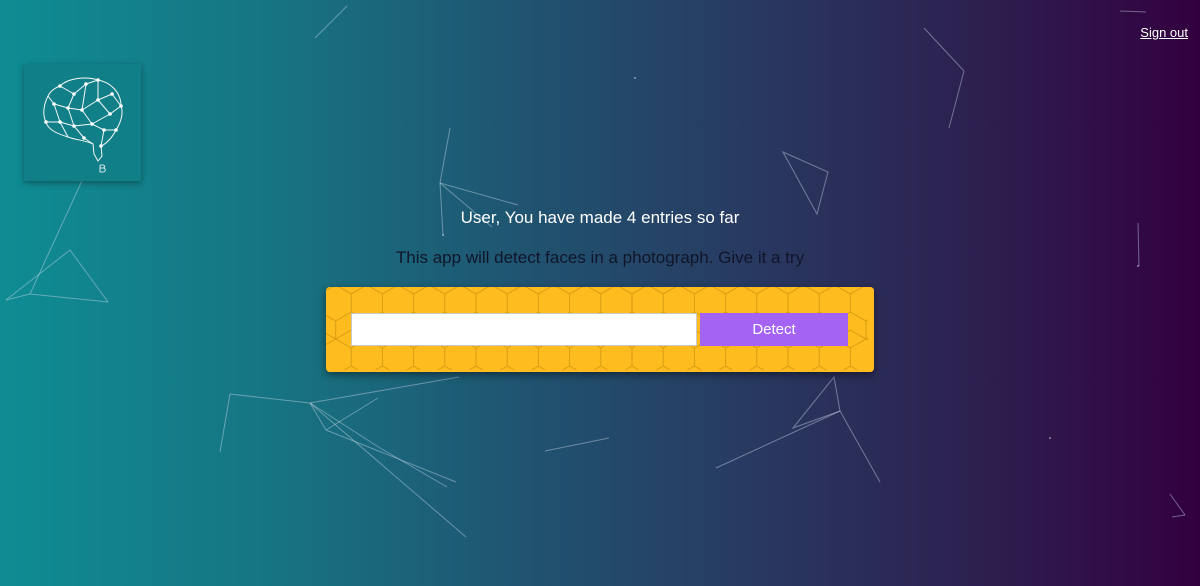 The width and height of the screenshot is (1200, 586). What do you see at coordinates (774, 329) in the screenshot?
I see `detect-button: Detect` at bounding box center [774, 329].